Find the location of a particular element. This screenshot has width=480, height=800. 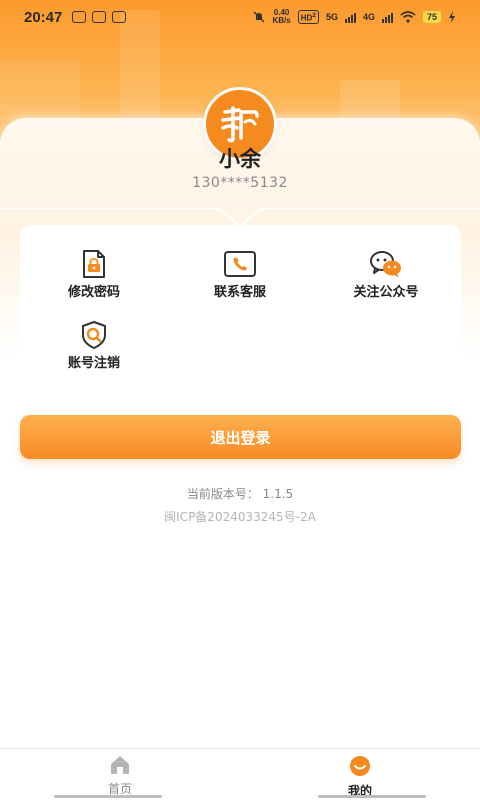

app-version: 当前版本号： 1.1.5 is located at coordinates (240, 494).